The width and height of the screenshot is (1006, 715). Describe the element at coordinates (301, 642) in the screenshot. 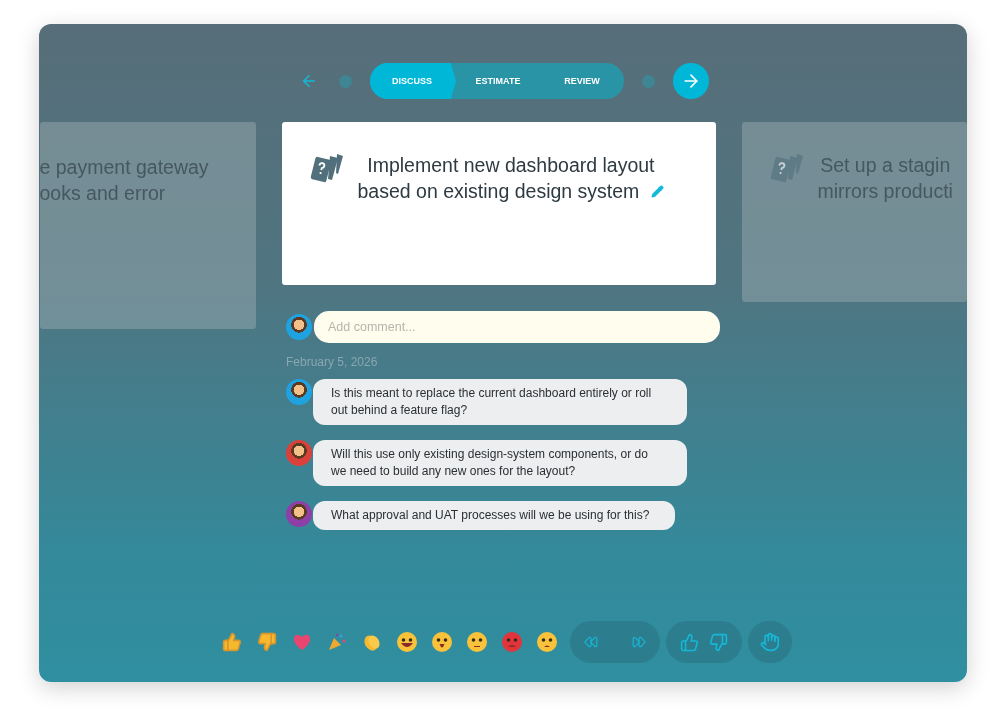

I see `heart-icon` at that location.